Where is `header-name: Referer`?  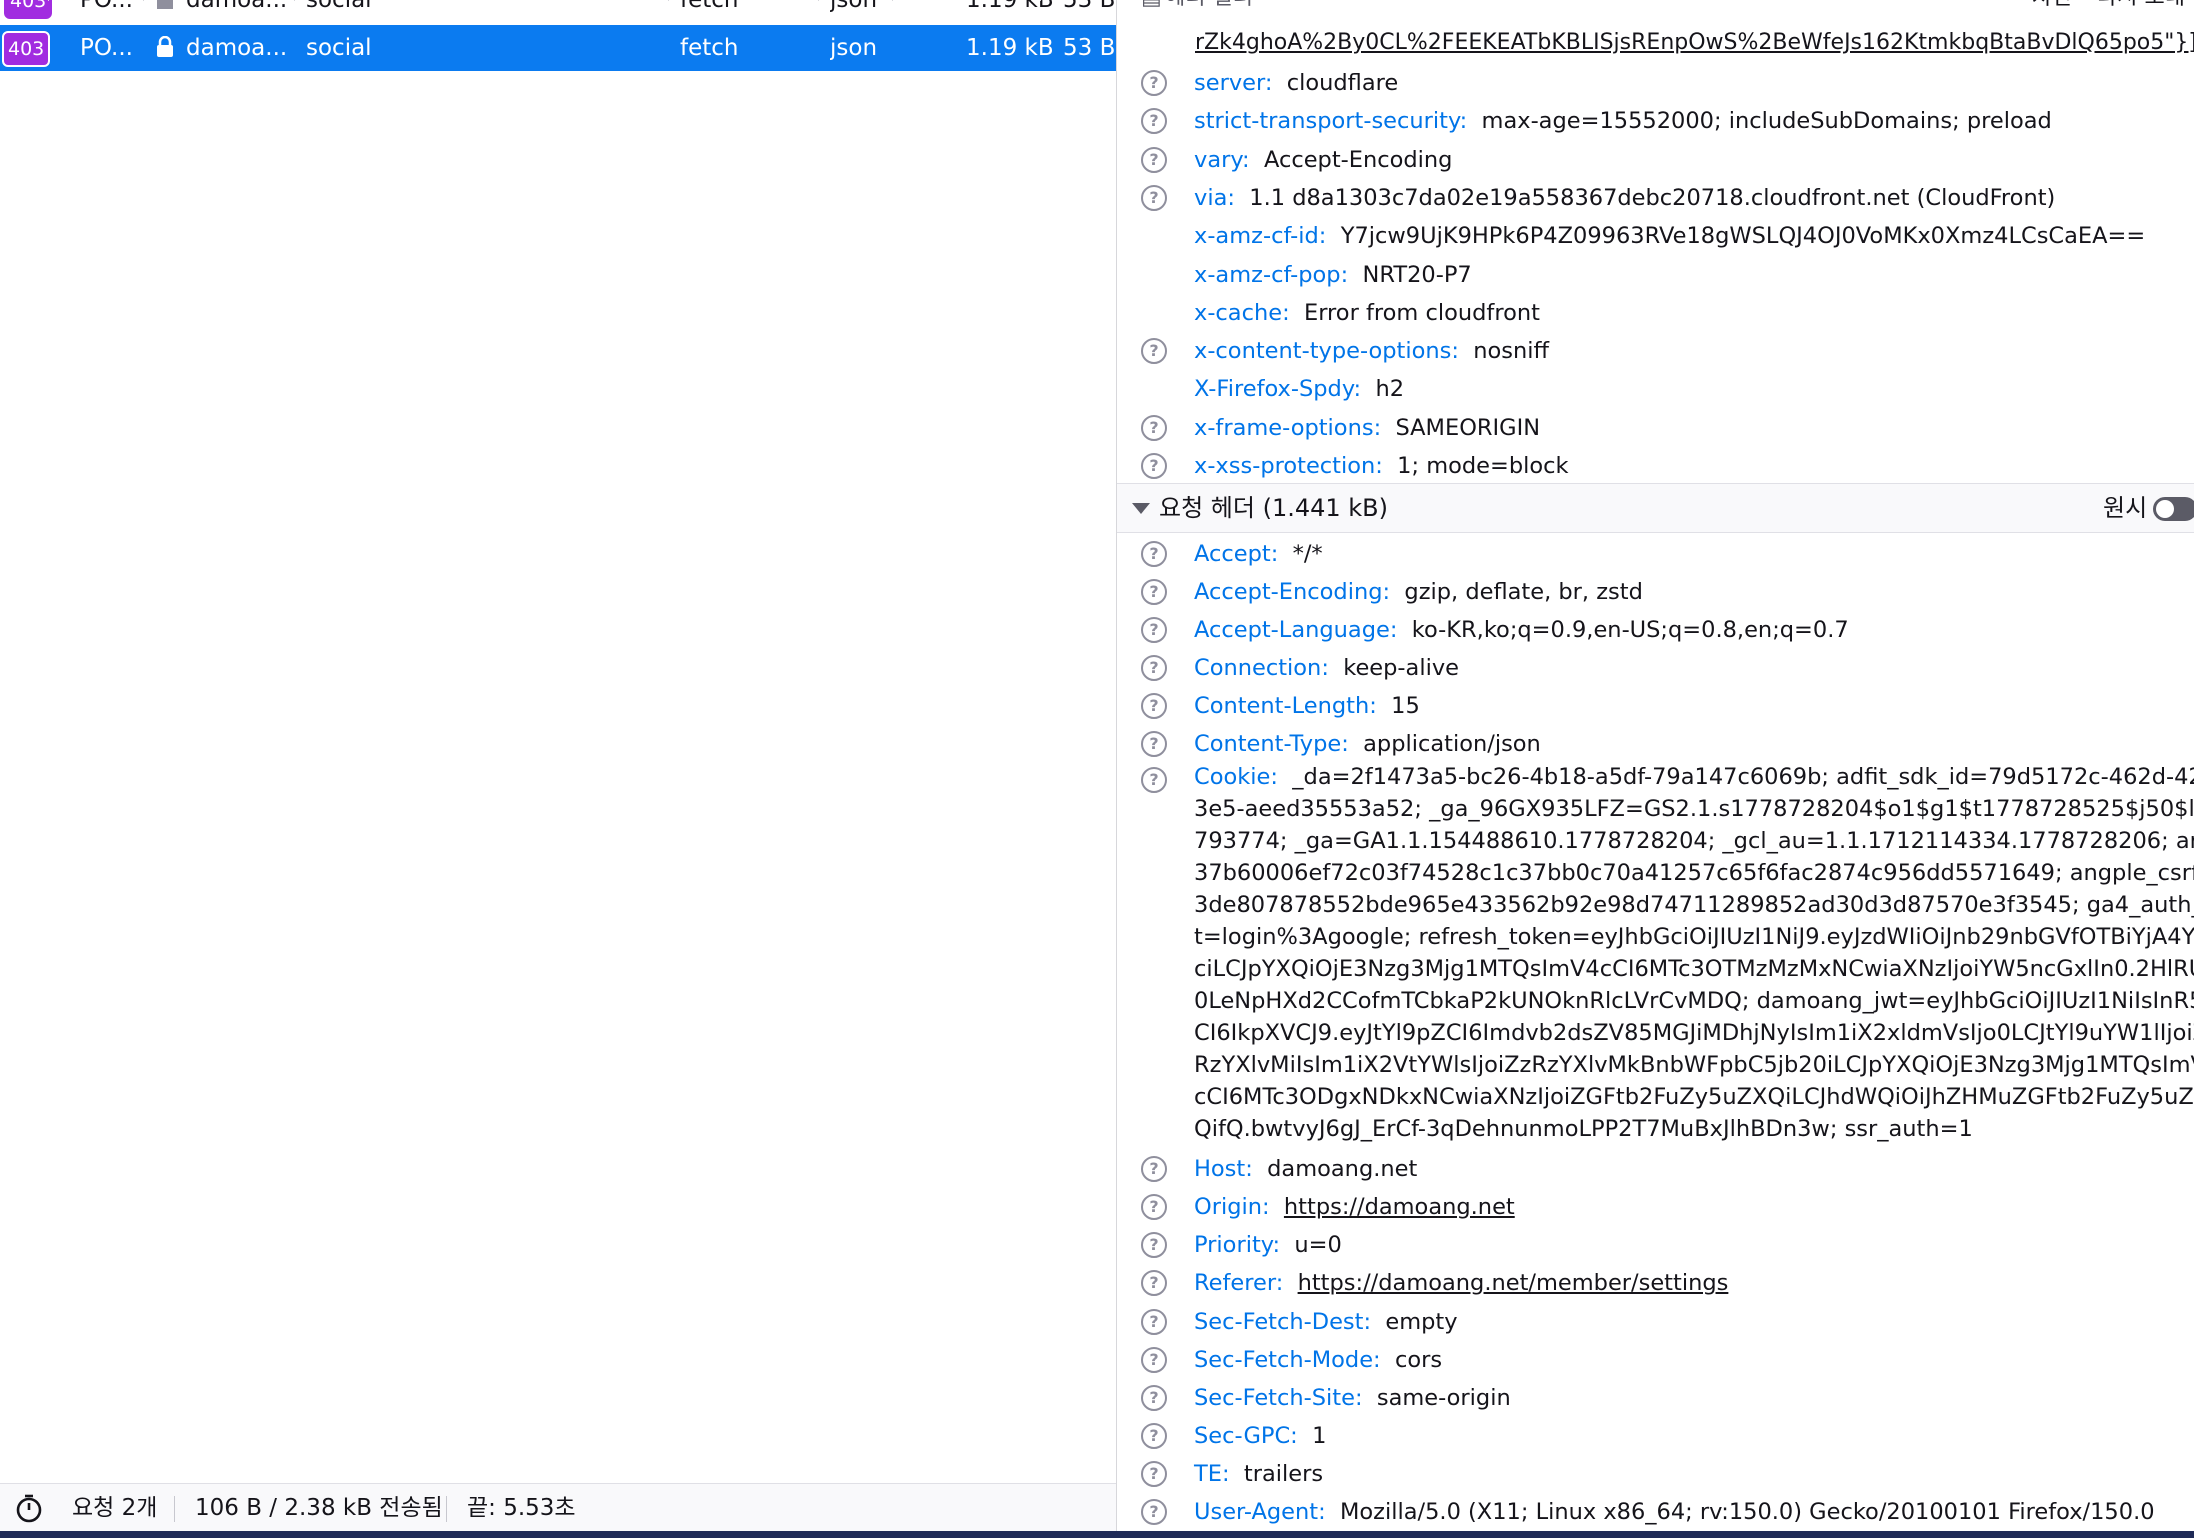 header-name: Referer is located at coordinates (1235, 1283).